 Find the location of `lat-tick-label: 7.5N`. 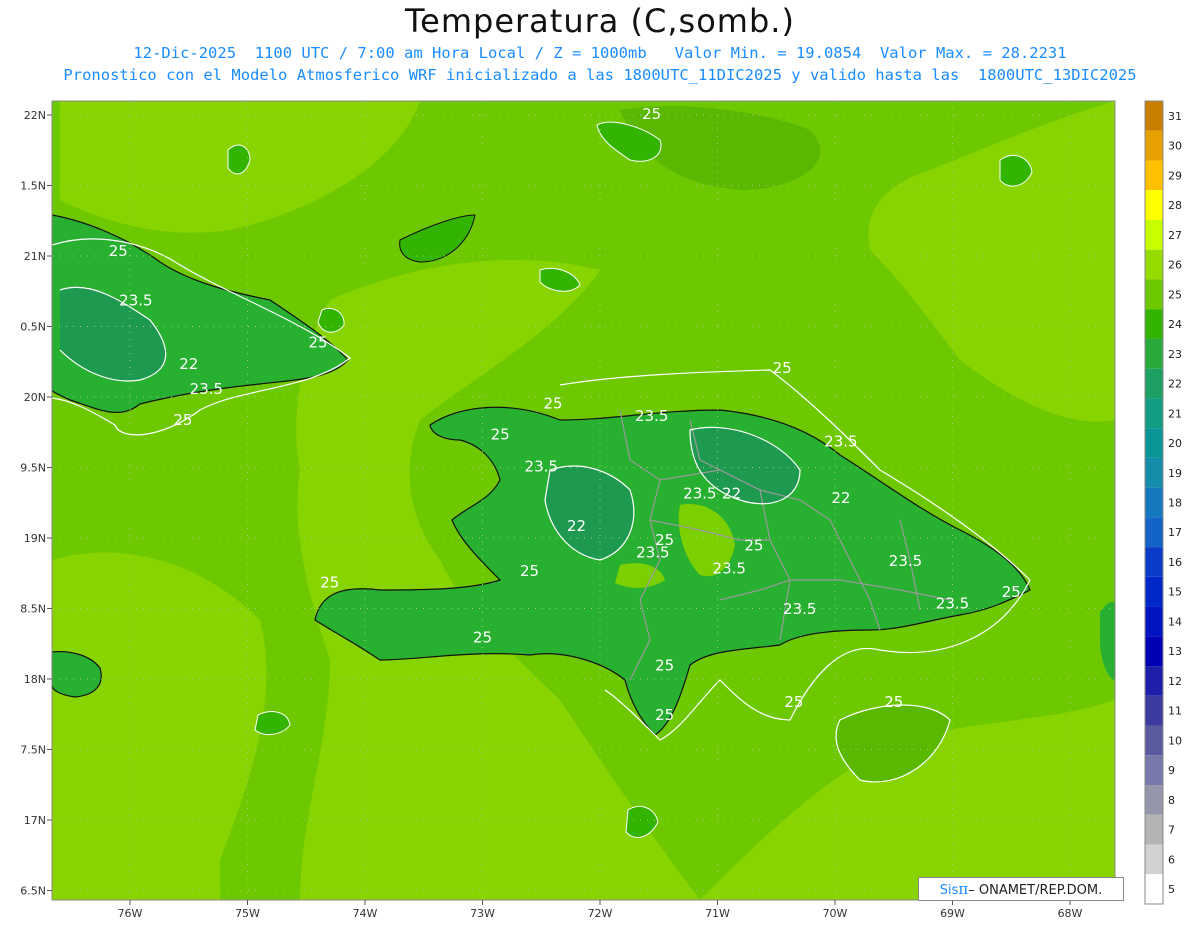

lat-tick-label: 7.5N is located at coordinates (33, 750).